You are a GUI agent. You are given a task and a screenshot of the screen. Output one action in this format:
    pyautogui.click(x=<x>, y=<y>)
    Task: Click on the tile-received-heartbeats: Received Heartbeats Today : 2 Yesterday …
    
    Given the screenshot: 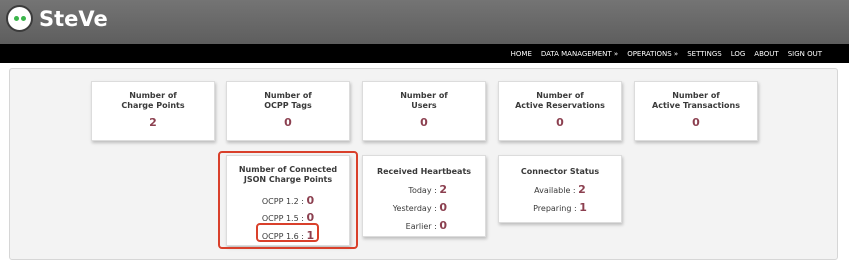 What is the action you would take?
    pyautogui.click(x=424, y=196)
    